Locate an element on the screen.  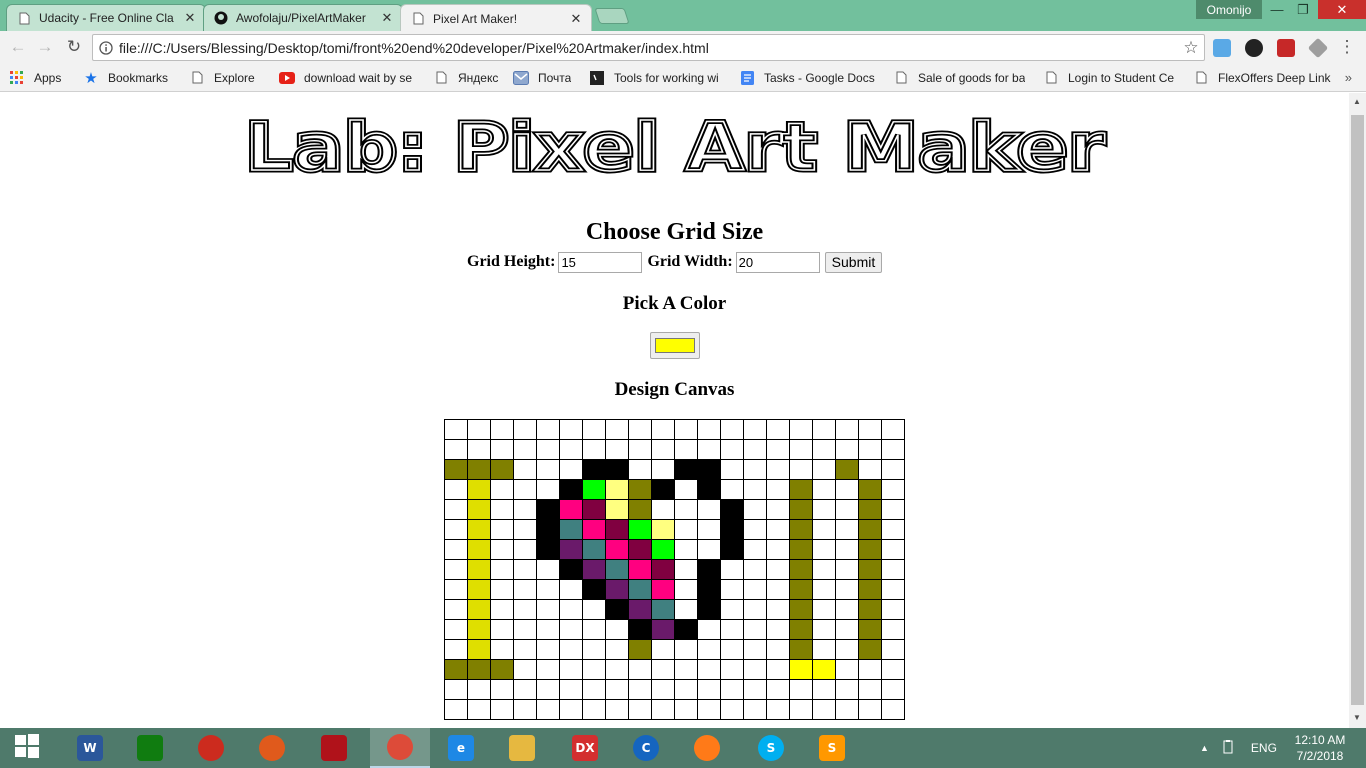
bookmark-tools: Tools for working wi is located at coordinates (657, 78).